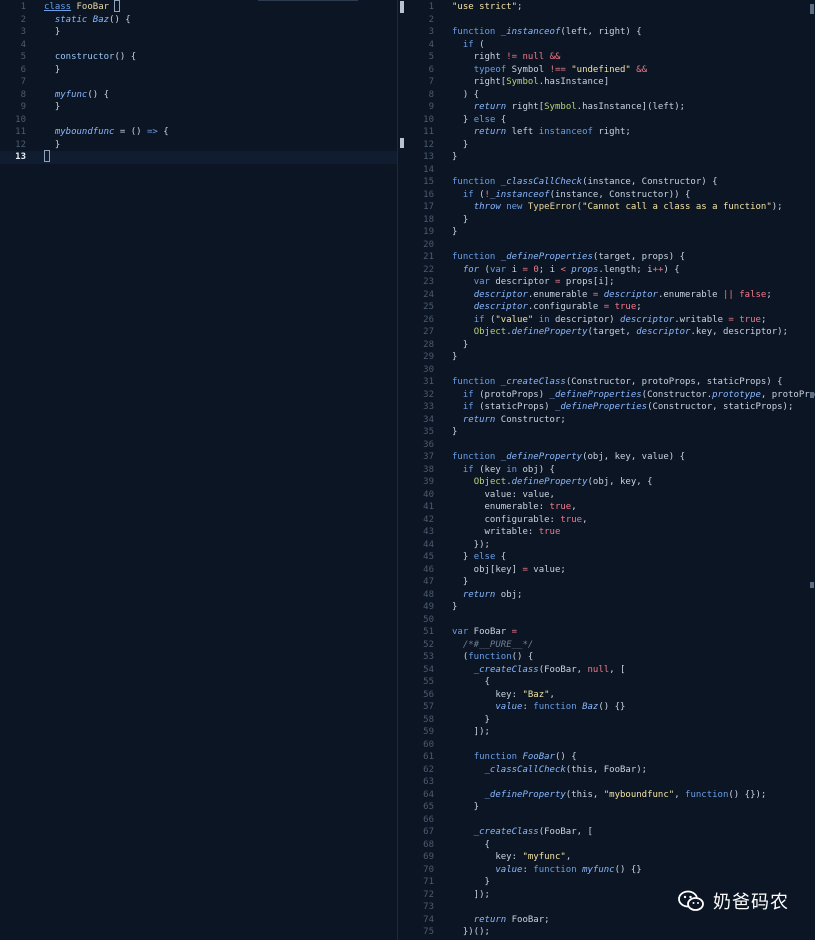 The width and height of the screenshot is (815, 940). I want to click on code-text: var descriptor = props[i];, so click(533, 282).